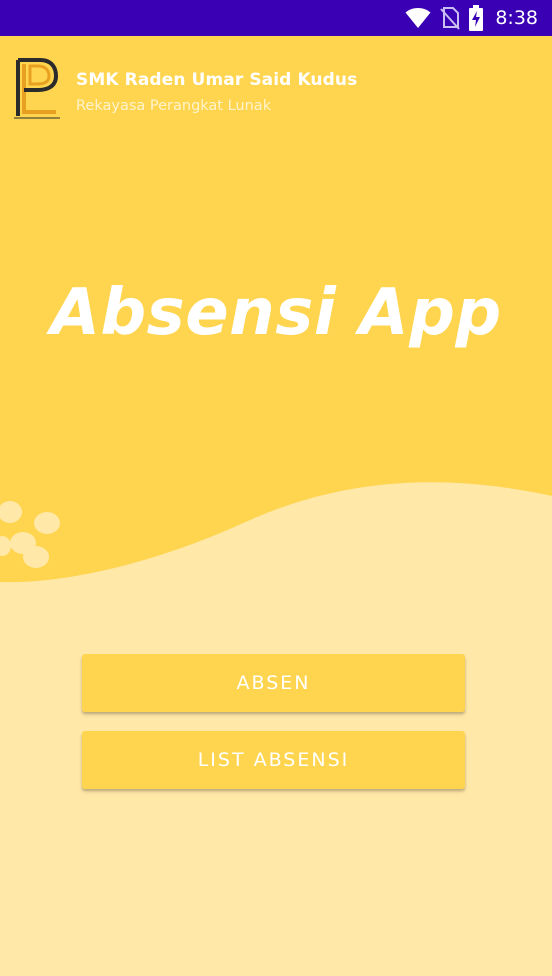  Describe the element at coordinates (276, 313) in the screenshot. I see `app-title: Absensi App` at that location.